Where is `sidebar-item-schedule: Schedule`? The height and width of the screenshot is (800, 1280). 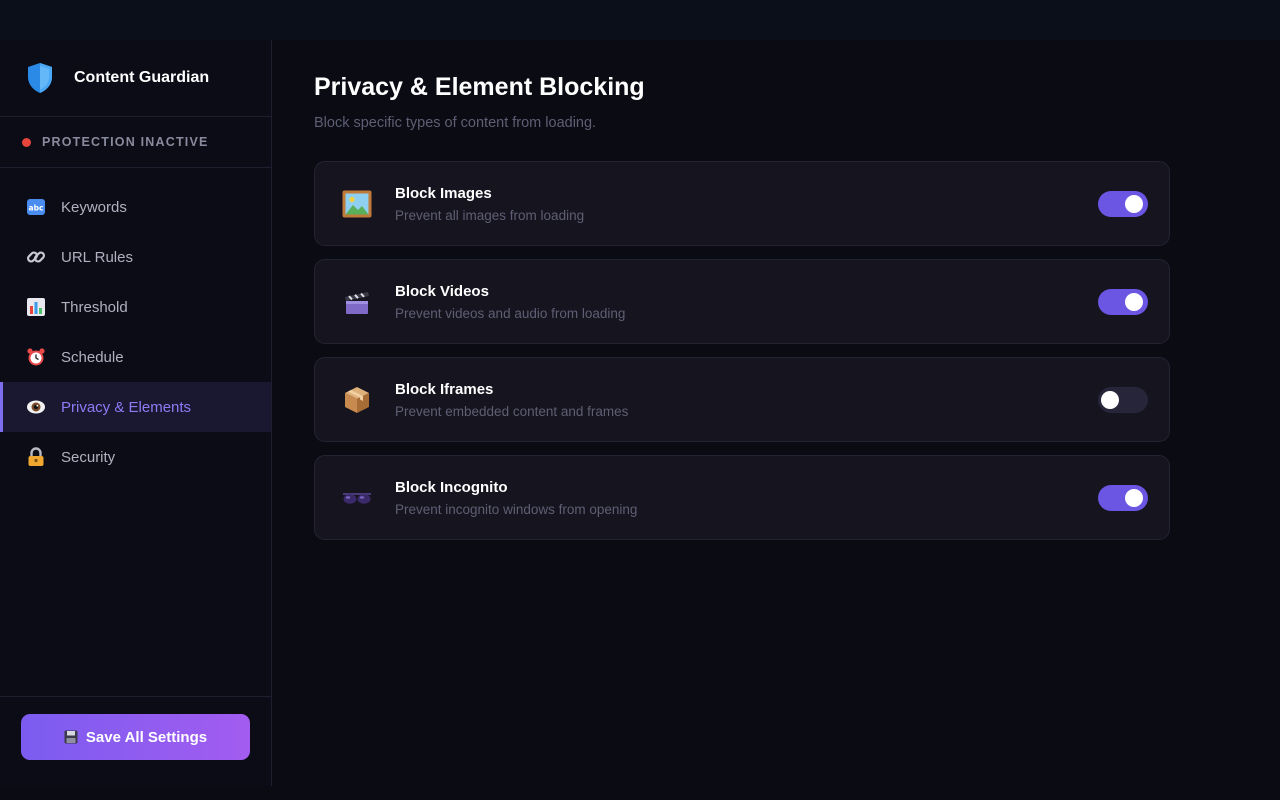
sidebar-item-schedule: Schedule is located at coordinates (135, 357).